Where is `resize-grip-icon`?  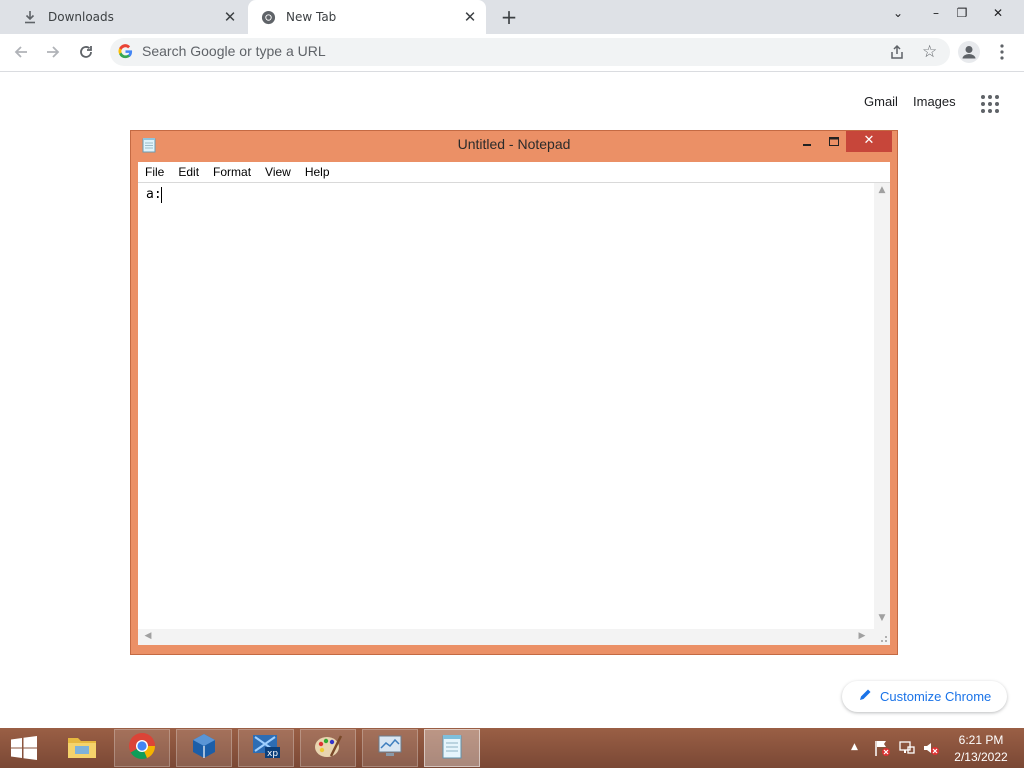
resize-grip-icon is located at coordinates (882, 637).